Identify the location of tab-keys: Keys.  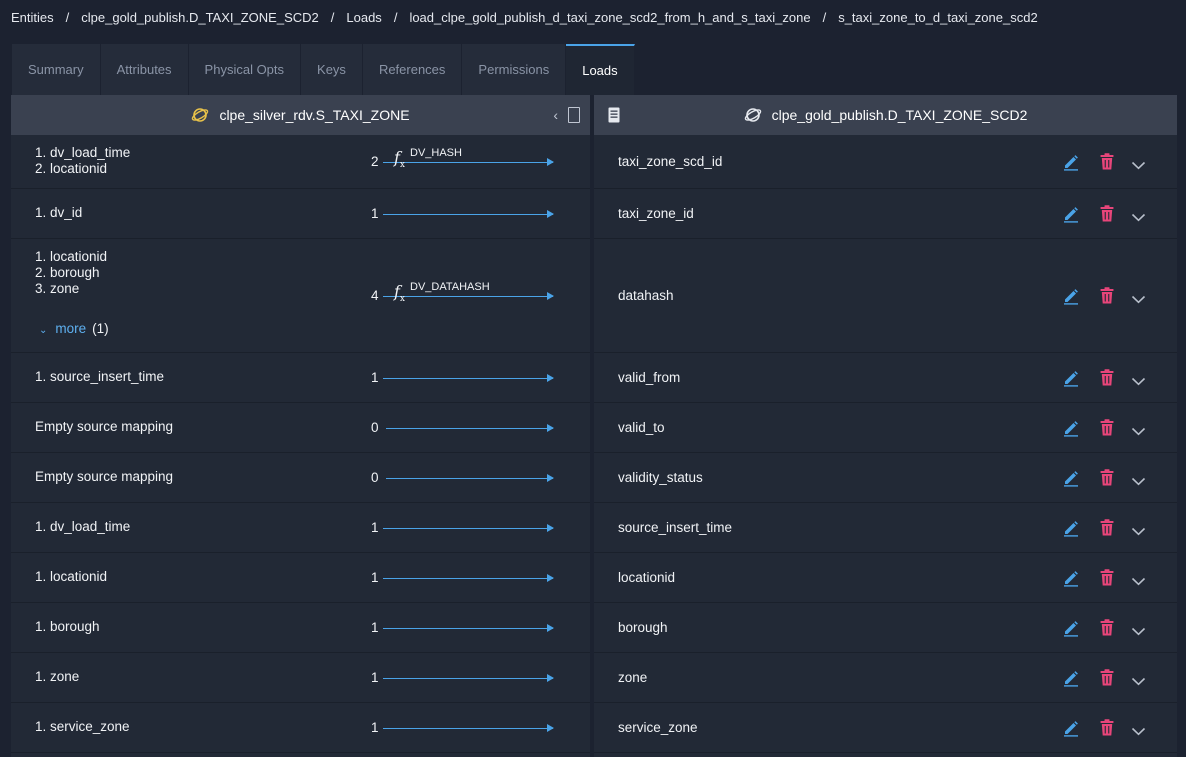
(332, 69).